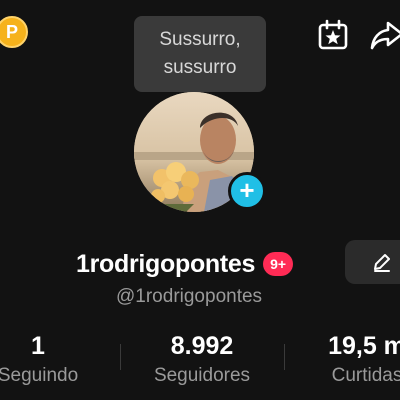  I want to click on calendar-star-icon, so click(333, 35).